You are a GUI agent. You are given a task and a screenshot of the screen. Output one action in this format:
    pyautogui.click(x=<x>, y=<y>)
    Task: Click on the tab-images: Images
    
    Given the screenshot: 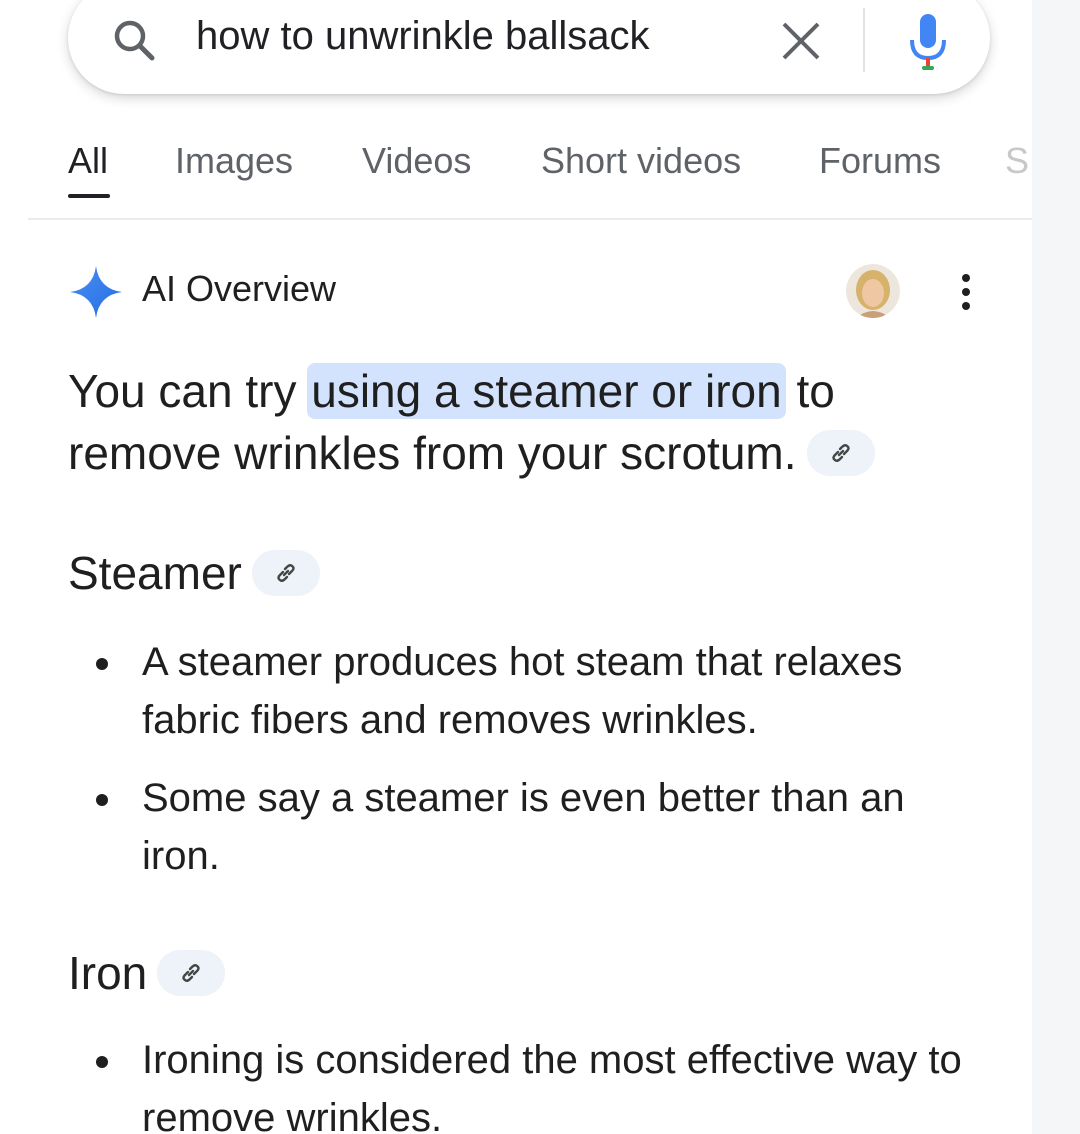 What is the action you would take?
    pyautogui.click(x=234, y=161)
    